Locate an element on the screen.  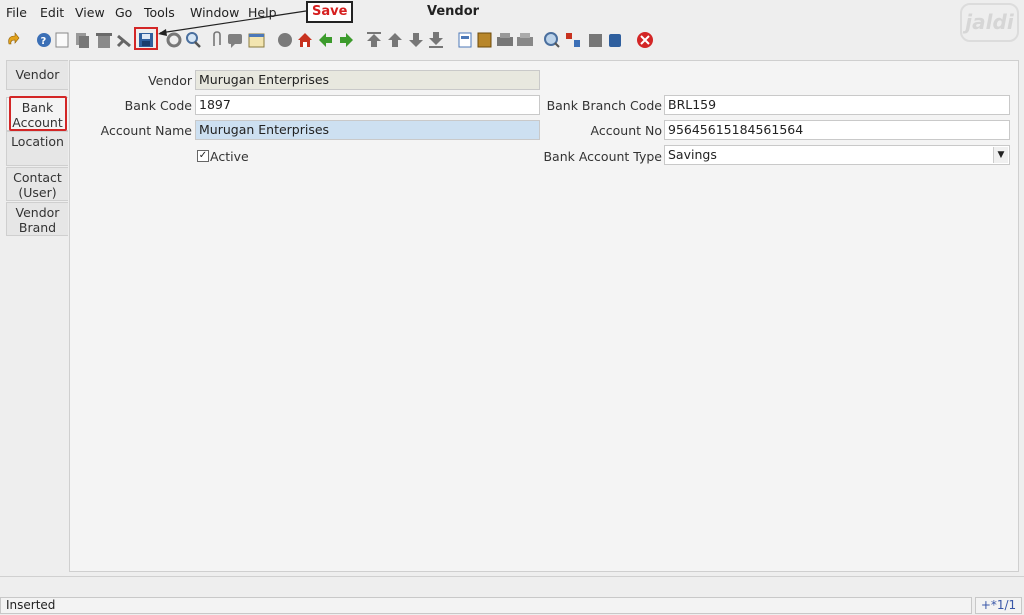
save-button-highlight is located at coordinates (146, 38).